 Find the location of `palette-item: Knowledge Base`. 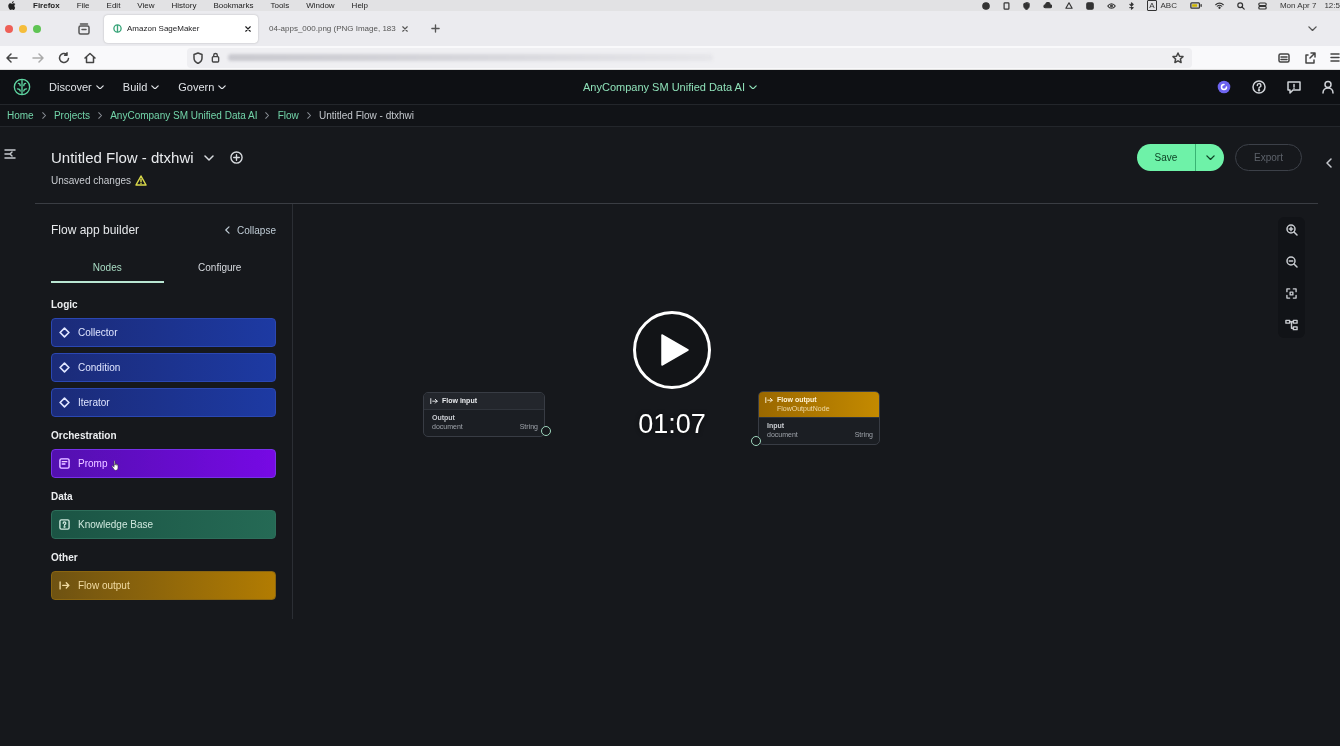

palette-item: Knowledge Base is located at coordinates (163, 524).